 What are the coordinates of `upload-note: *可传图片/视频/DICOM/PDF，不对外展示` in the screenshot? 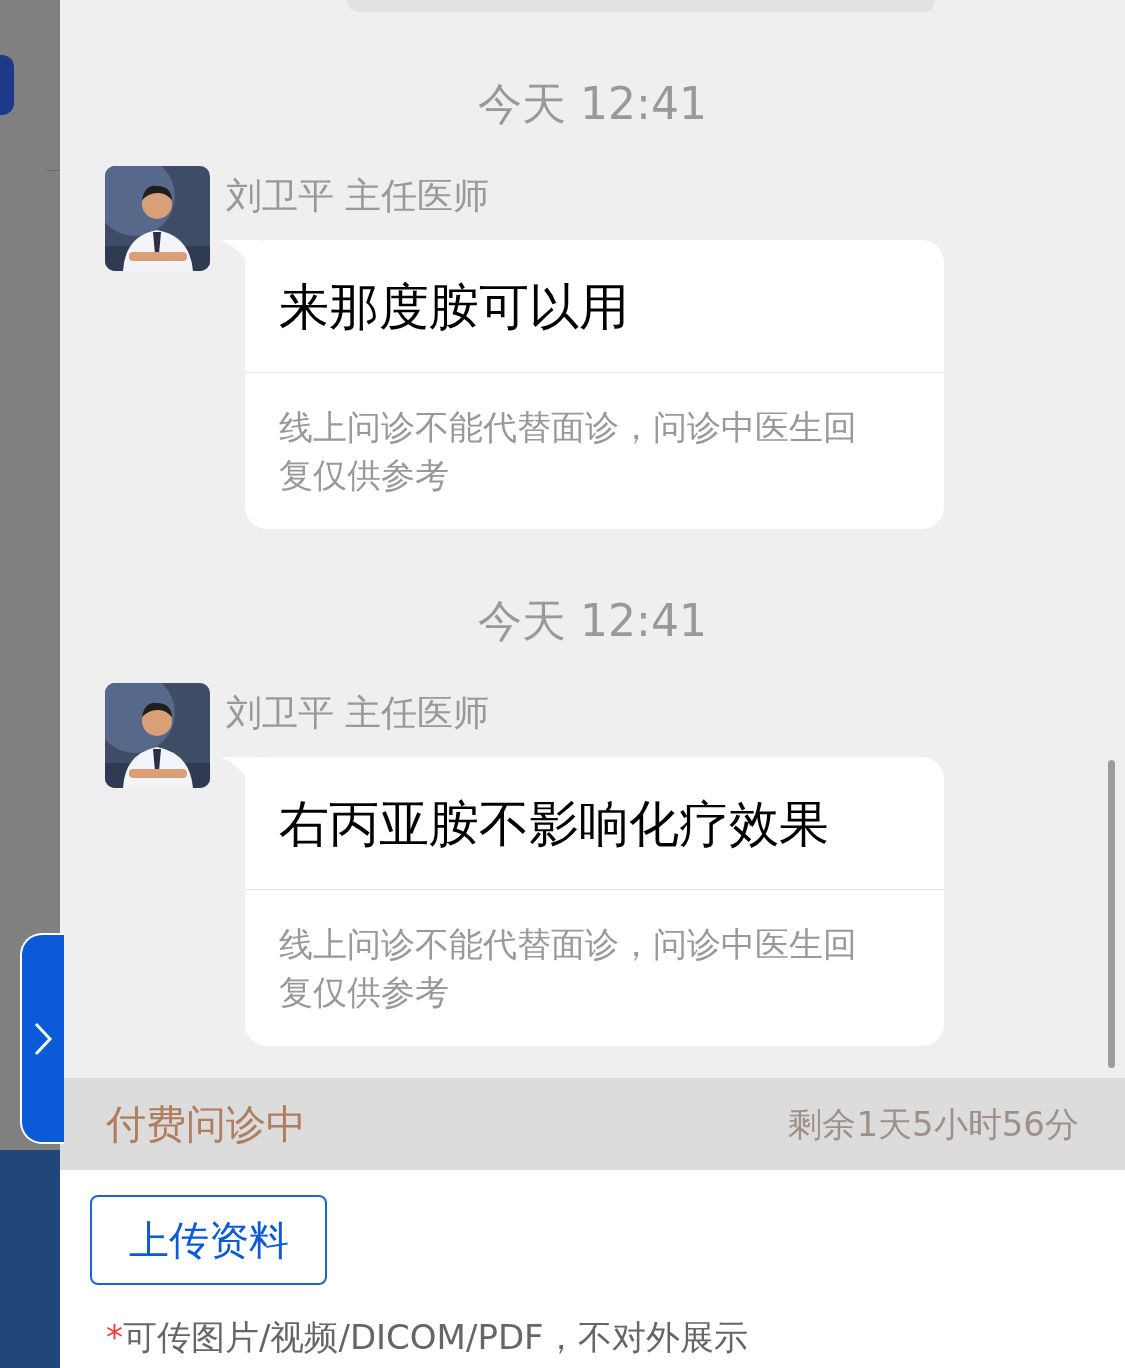 It's located at (427, 1337).